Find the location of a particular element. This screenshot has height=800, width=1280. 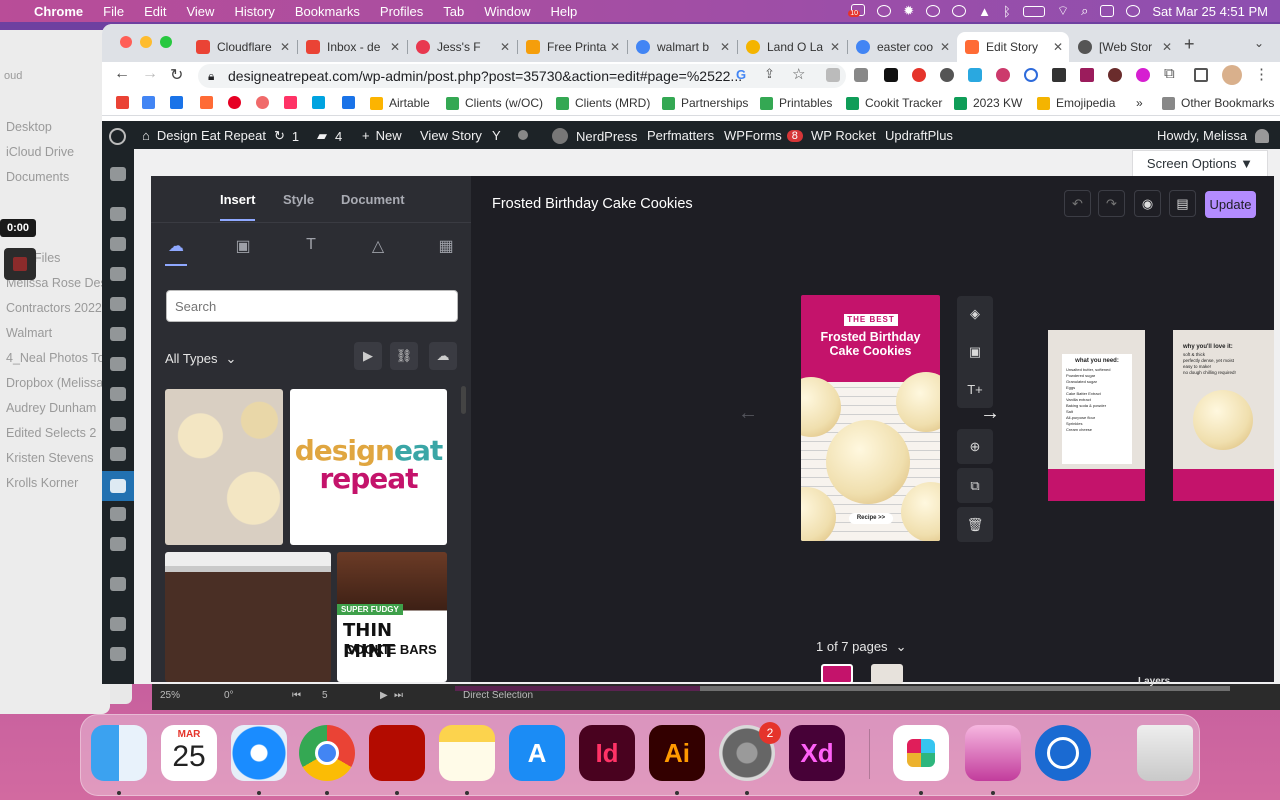

tab-walmart-search: walmart b ✕ is located at coordinates (682, 47).